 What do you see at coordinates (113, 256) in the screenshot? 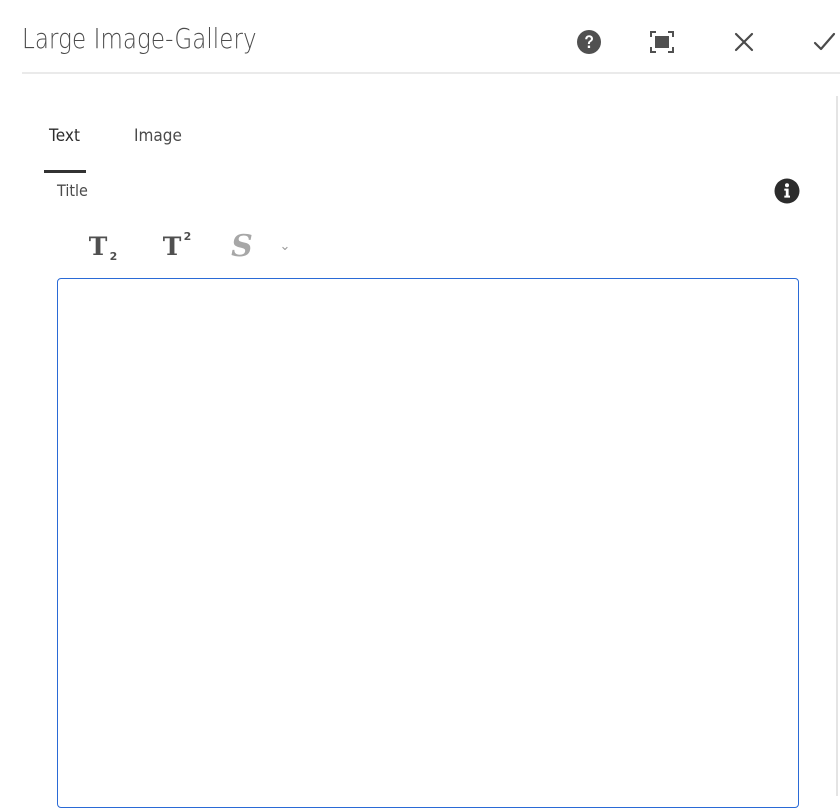
I see `subscript-mark: 2` at bounding box center [113, 256].